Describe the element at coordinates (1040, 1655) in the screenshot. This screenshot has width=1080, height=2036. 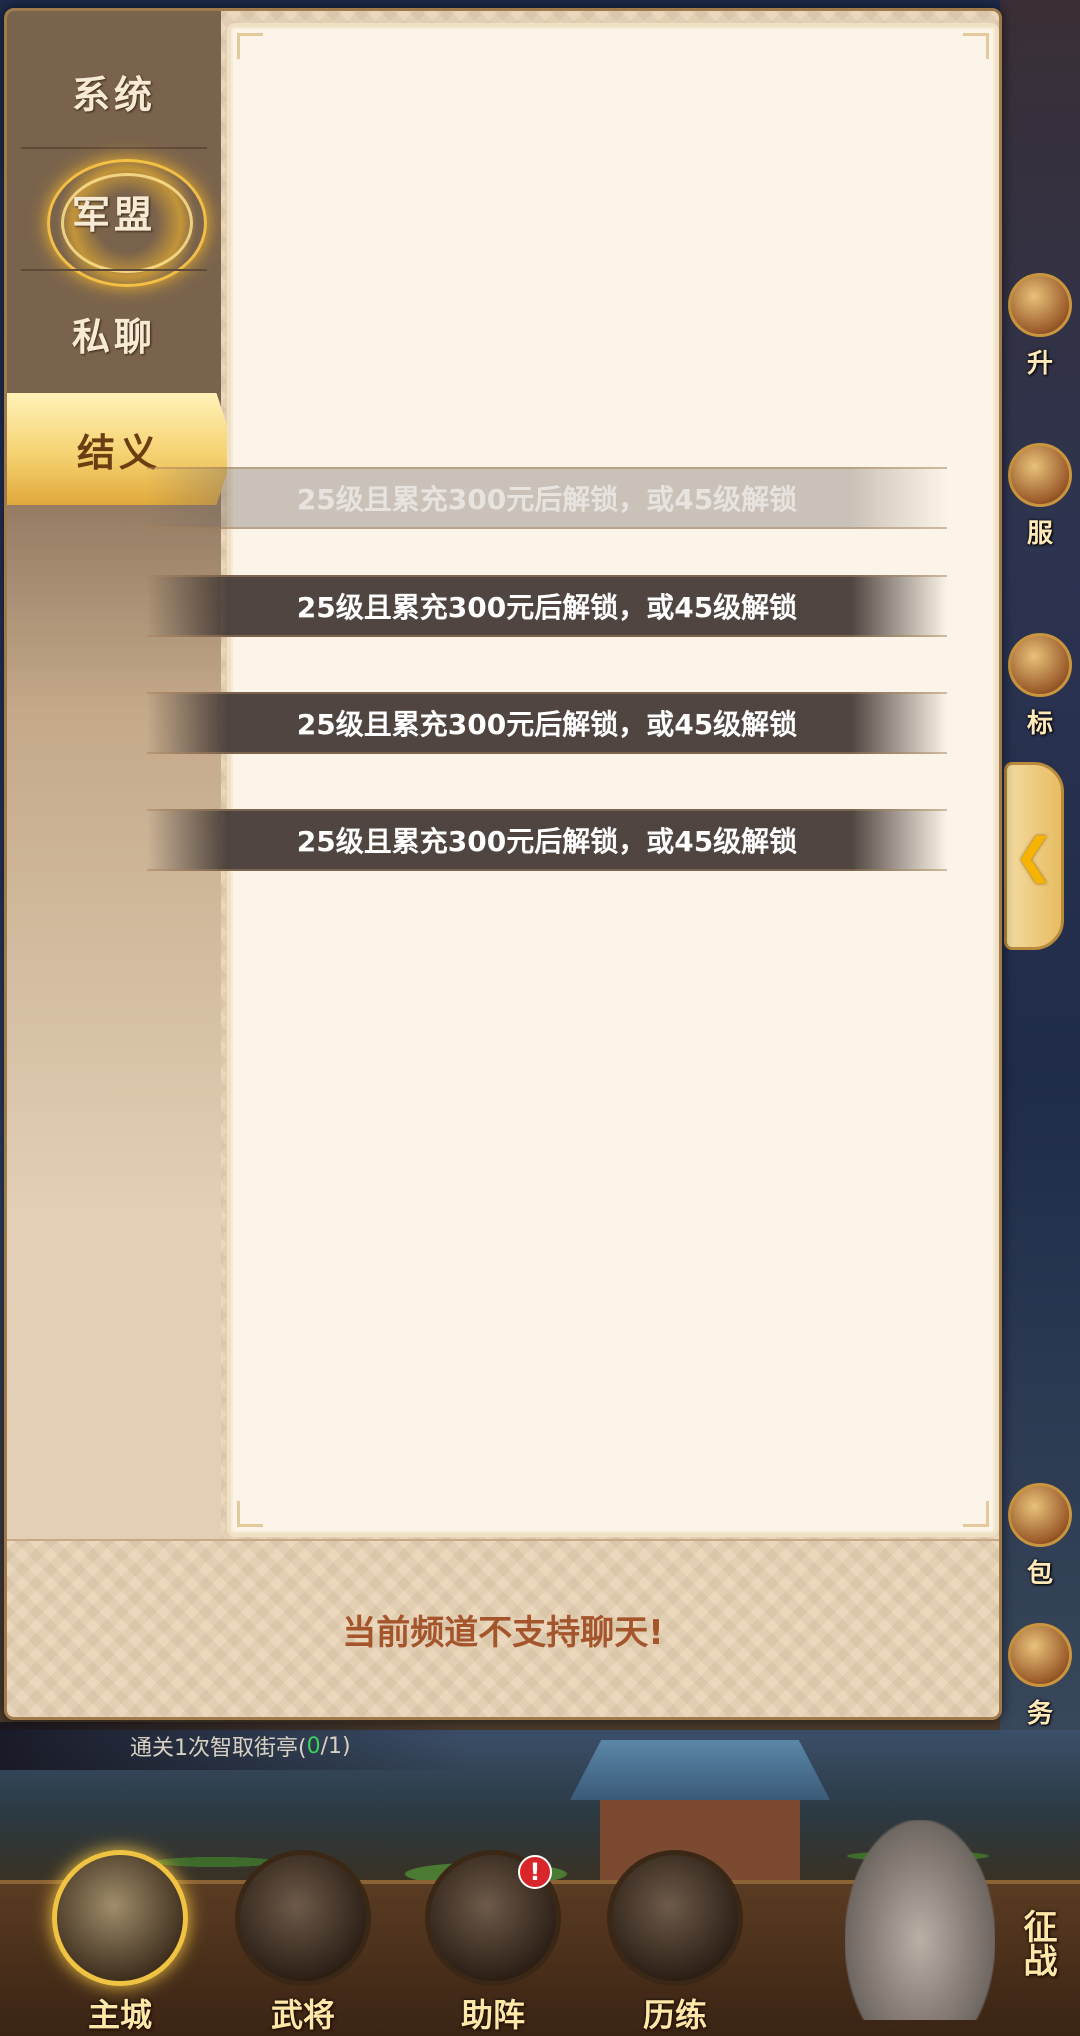
I see `task-icon` at that location.